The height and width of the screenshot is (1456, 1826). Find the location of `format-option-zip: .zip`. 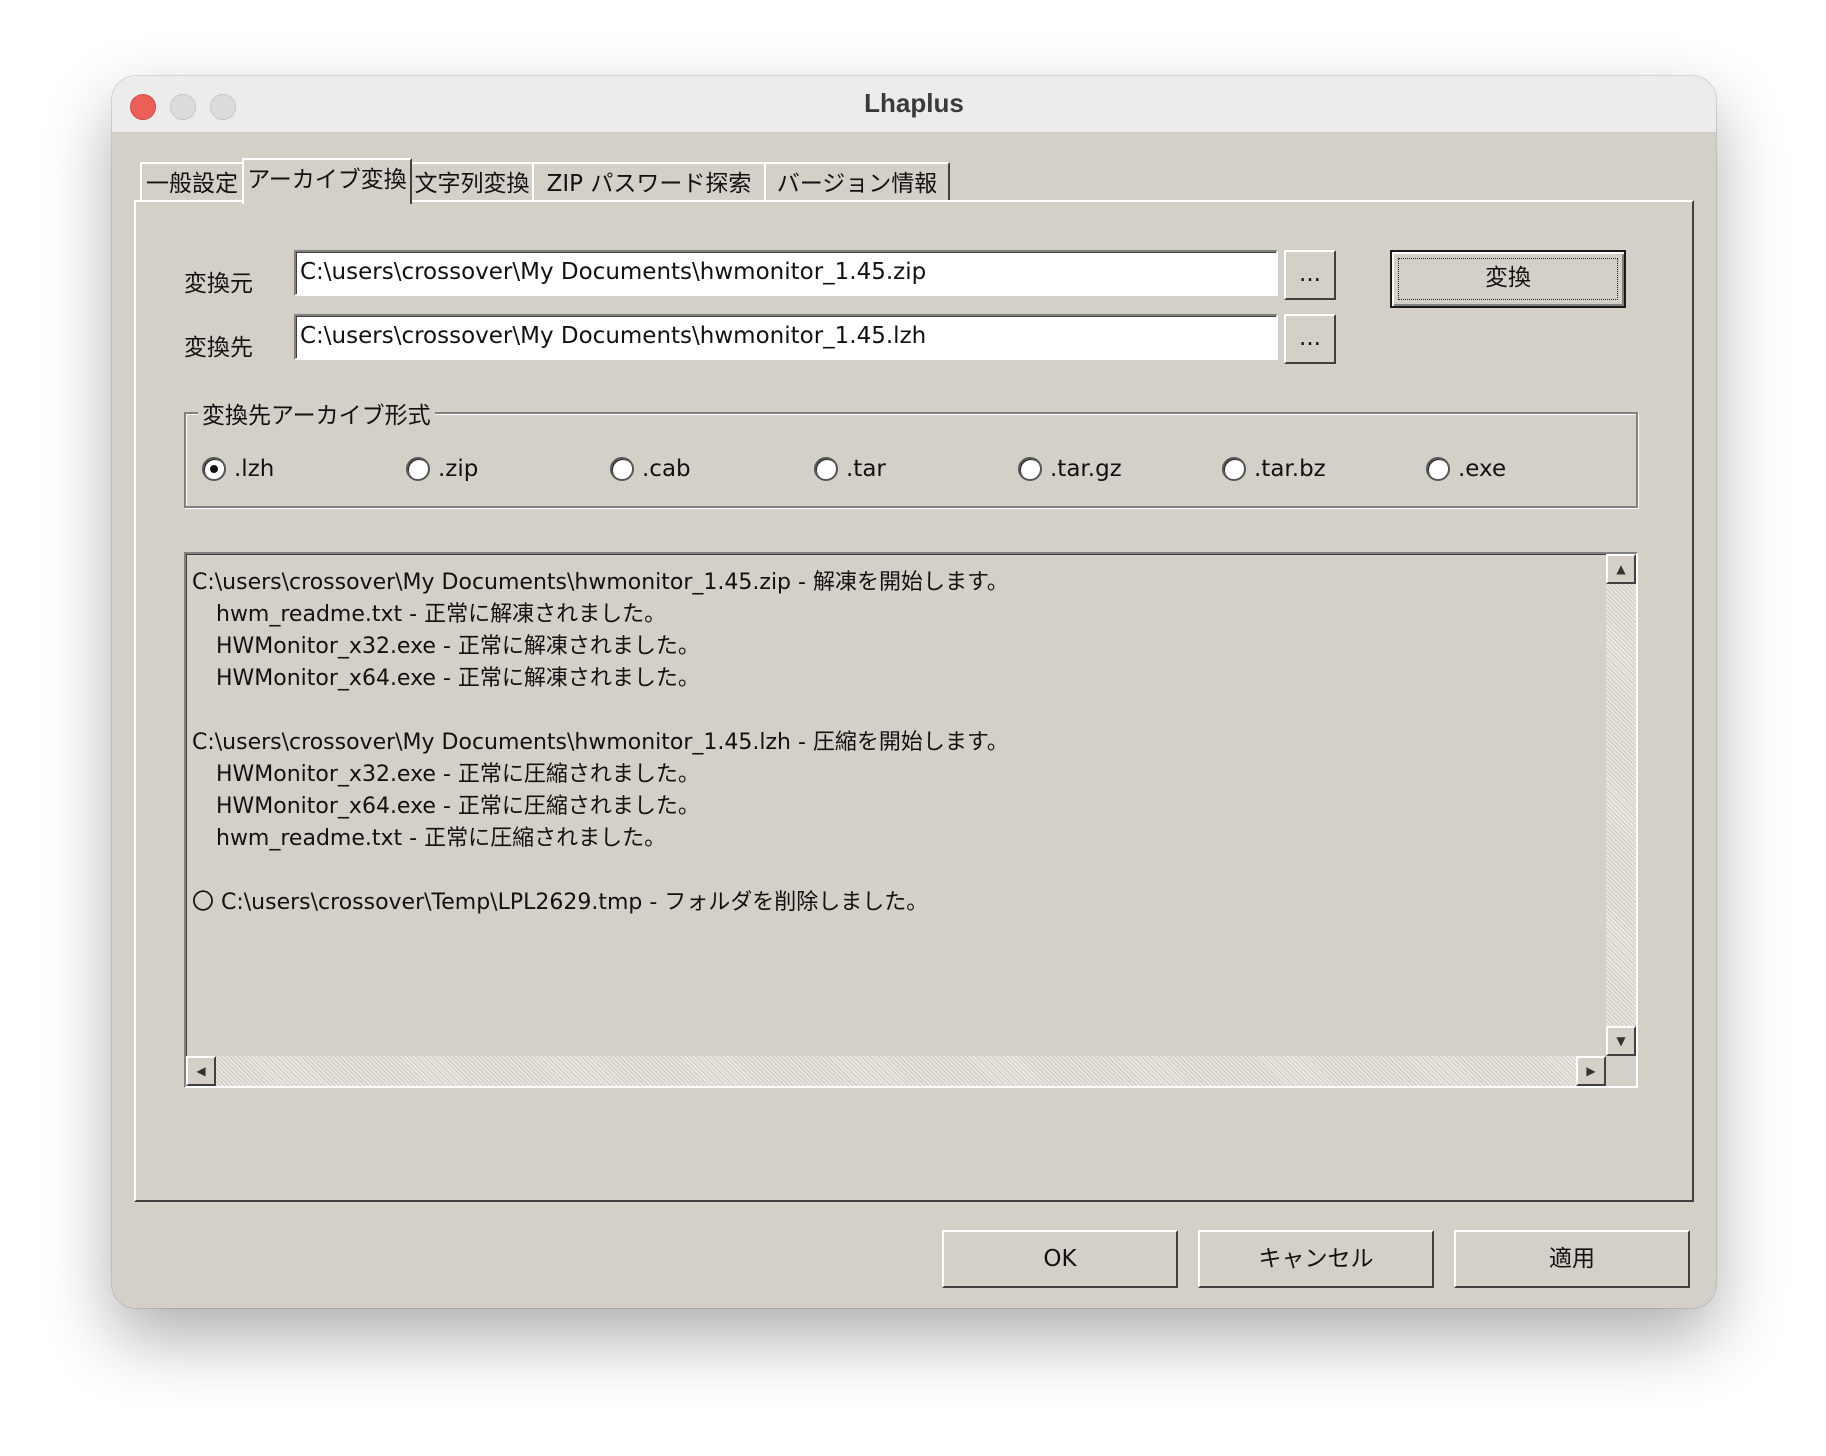

format-option-zip: .zip is located at coordinates (442, 469).